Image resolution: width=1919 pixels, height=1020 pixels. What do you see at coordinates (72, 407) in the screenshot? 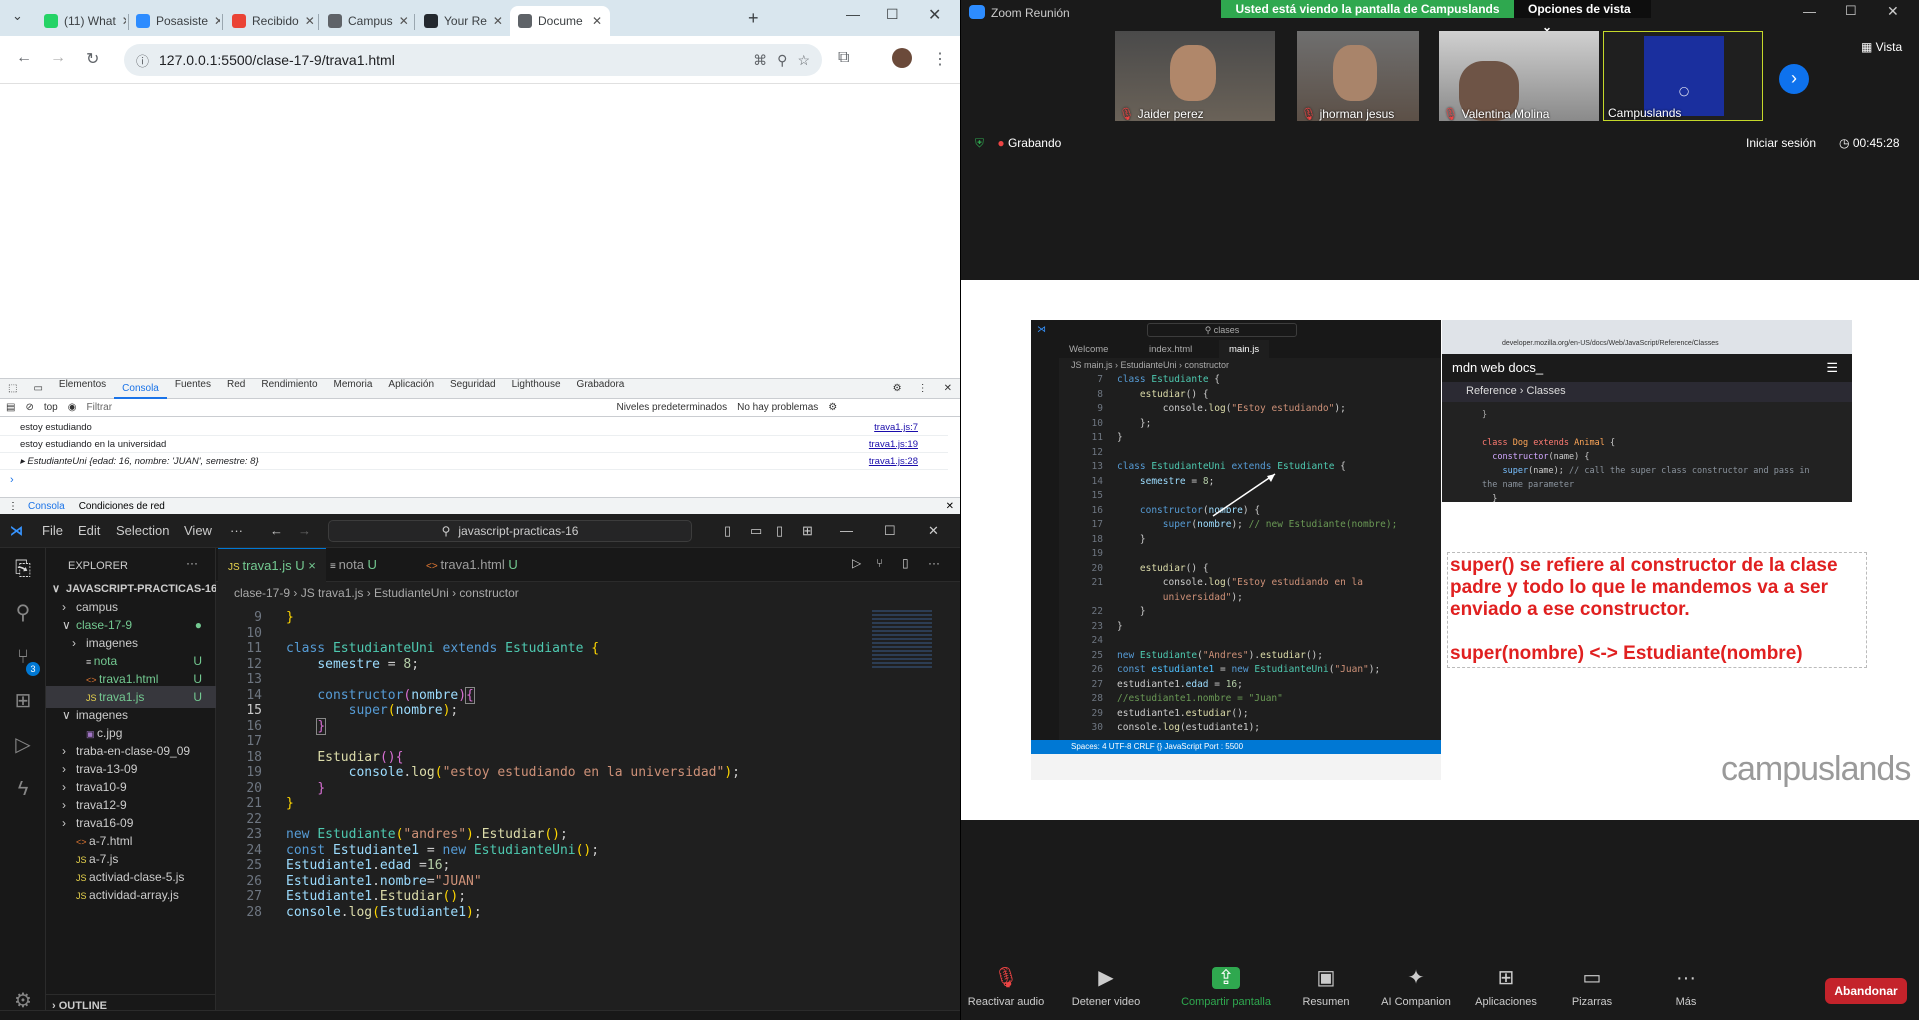
I see `eye-icon: ◉` at bounding box center [72, 407].